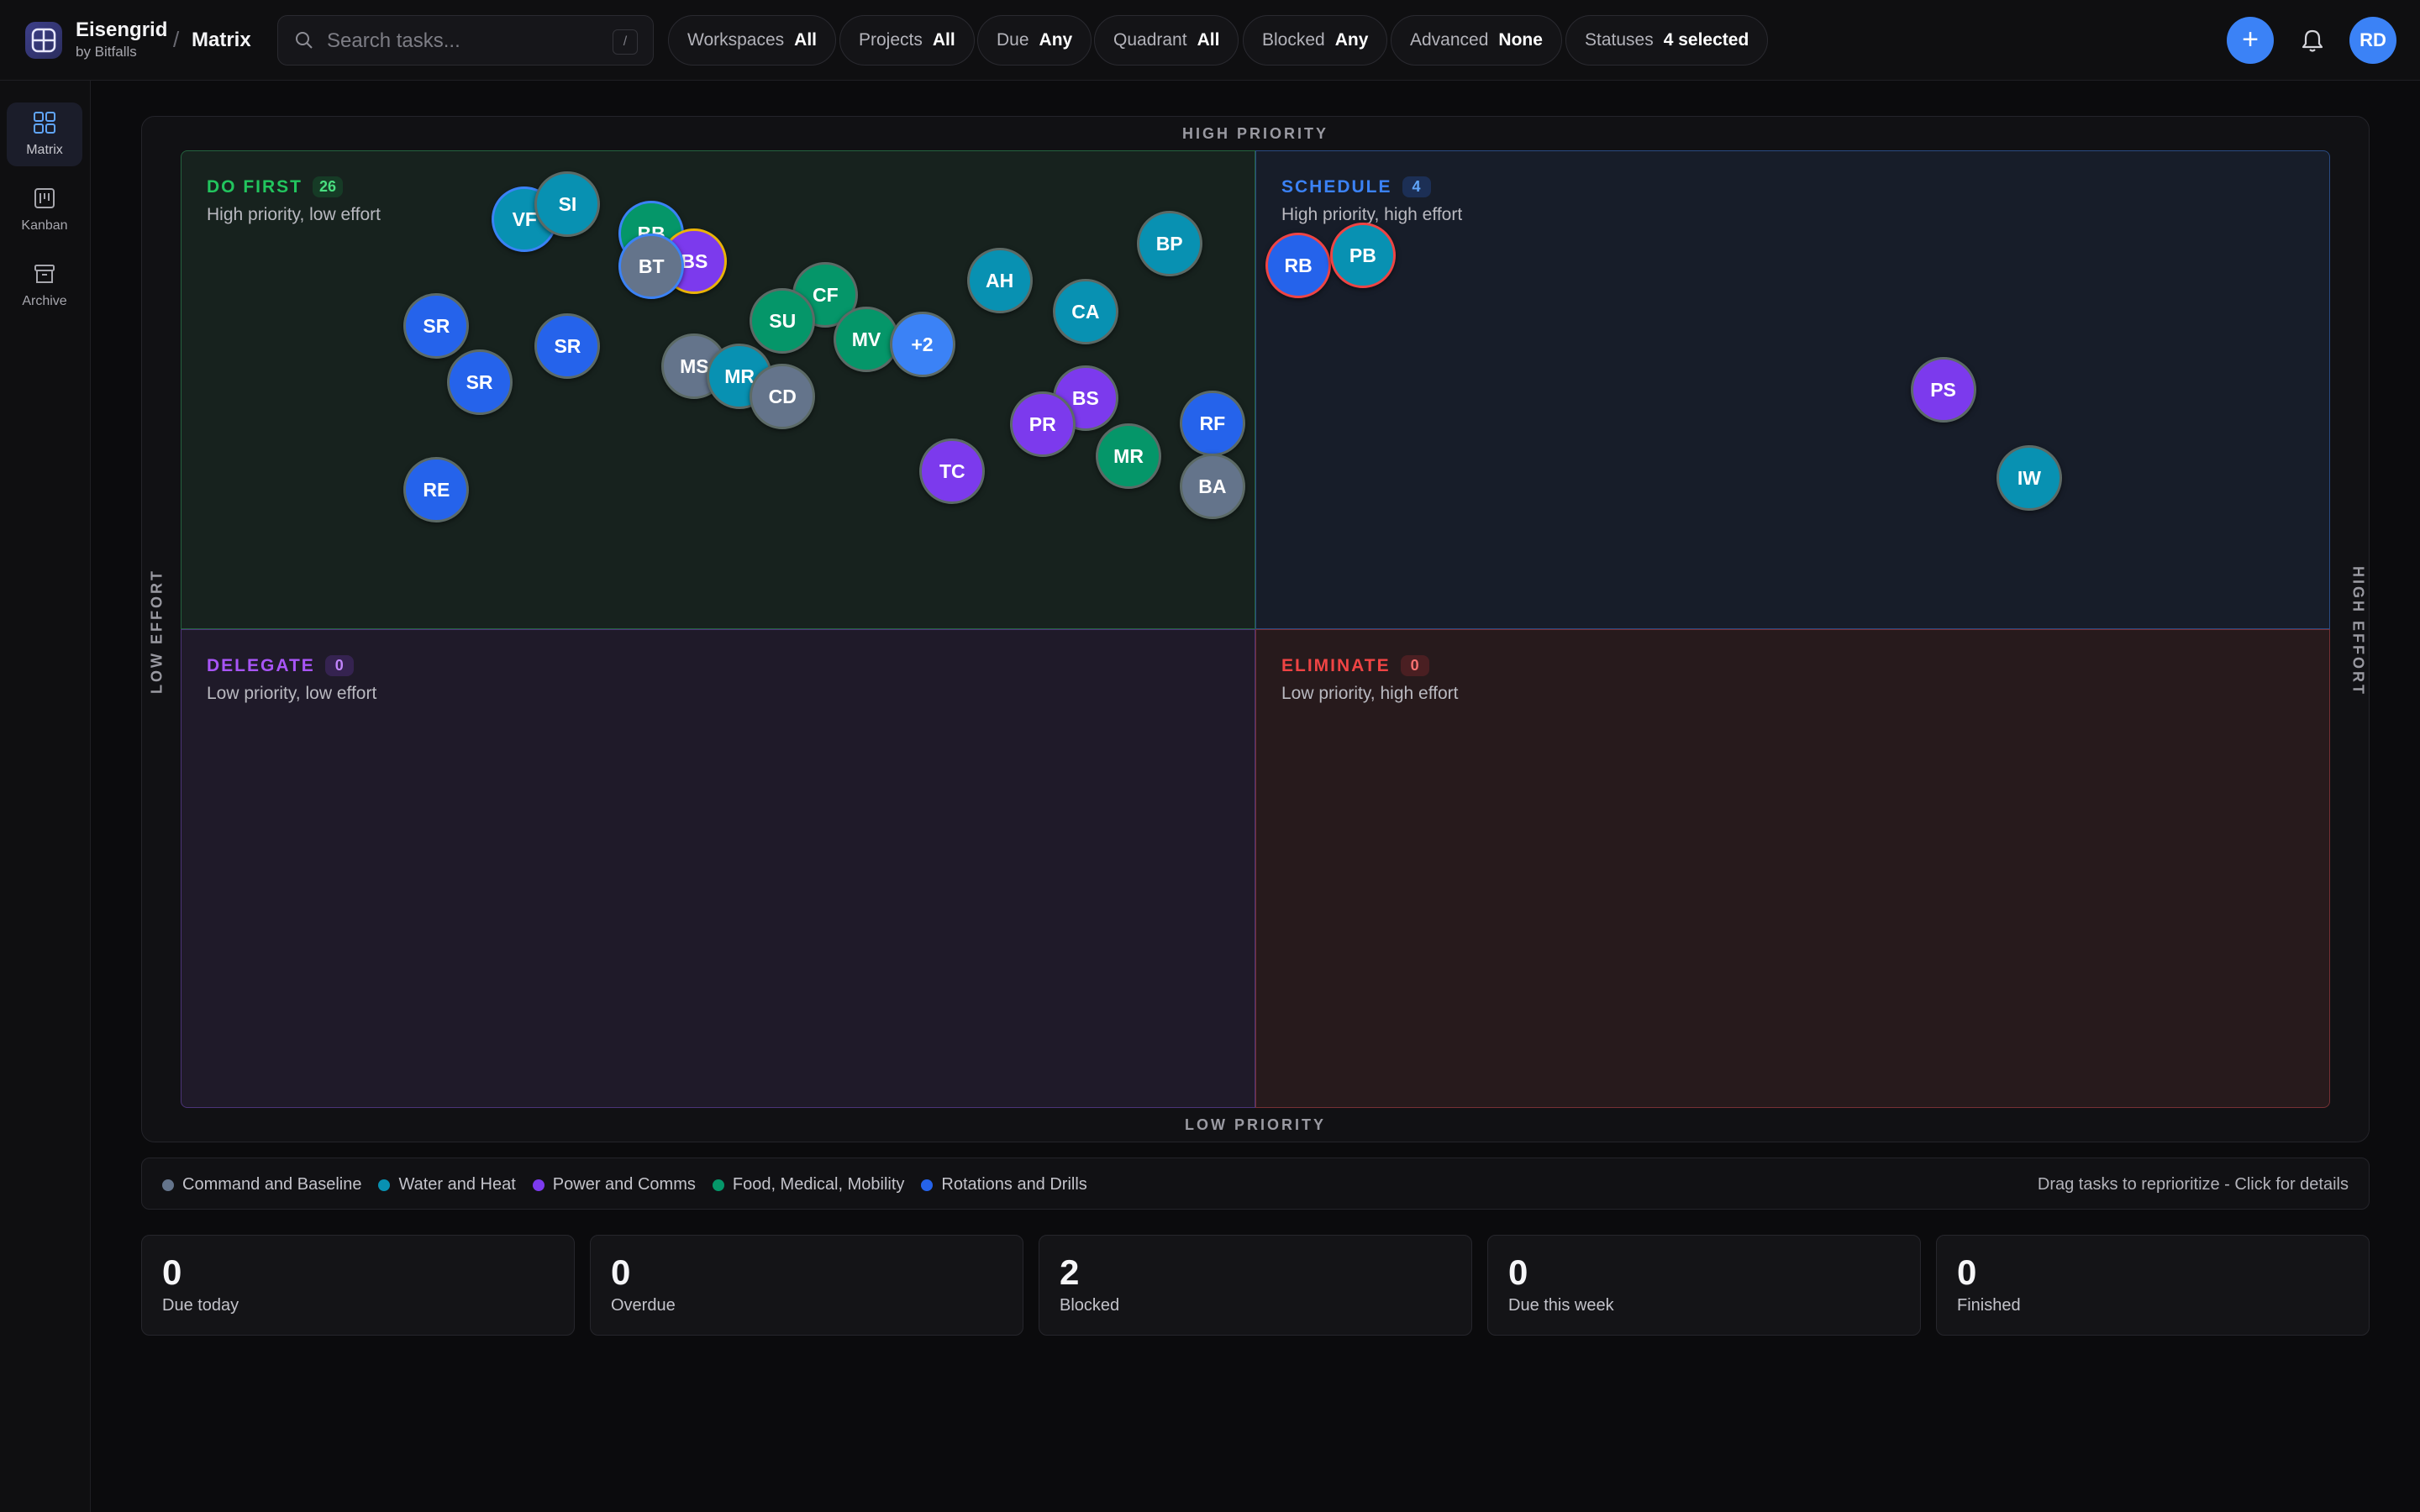  I want to click on legend-item: Command and Baseline, so click(261, 1184).